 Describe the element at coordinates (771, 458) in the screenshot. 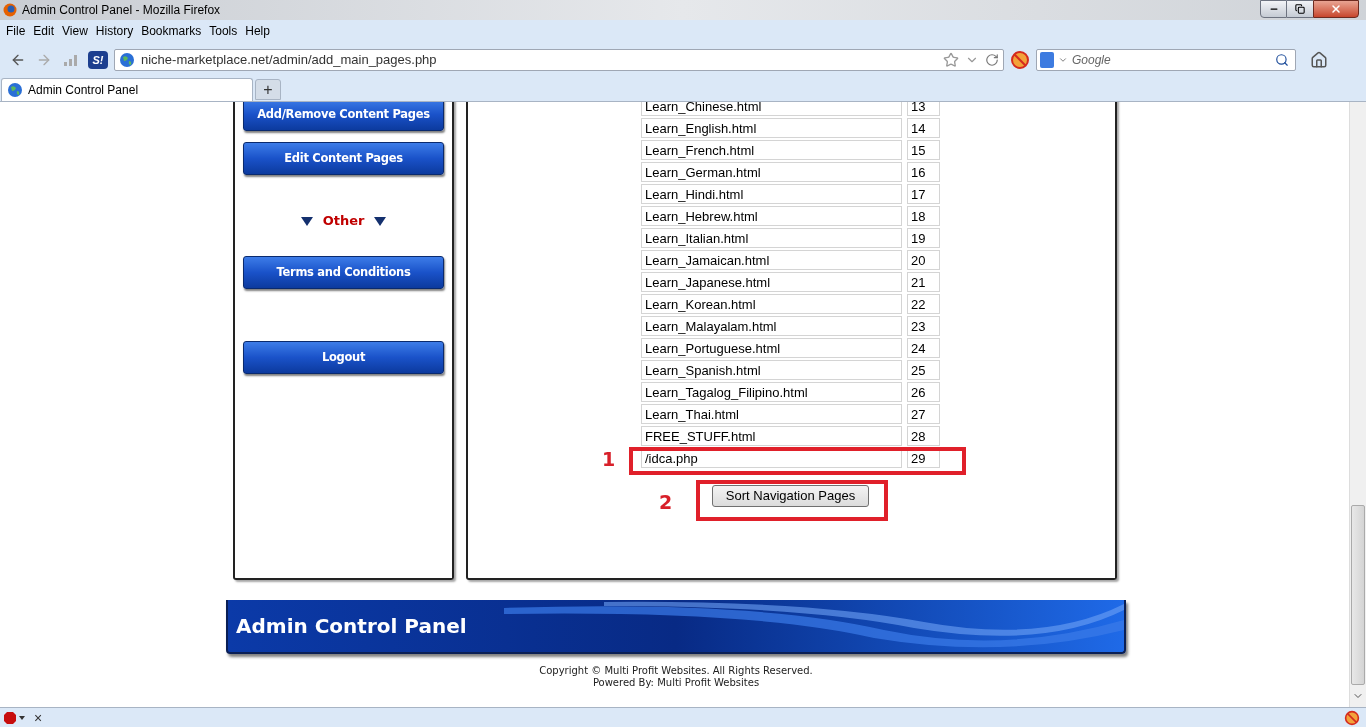

I see `page-name-field: /idca.php` at that location.